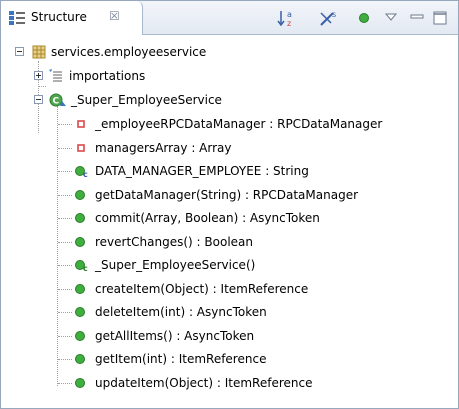  I want to click on member-label: commit(Array, Boolean) : AsyncToken, so click(207, 218).